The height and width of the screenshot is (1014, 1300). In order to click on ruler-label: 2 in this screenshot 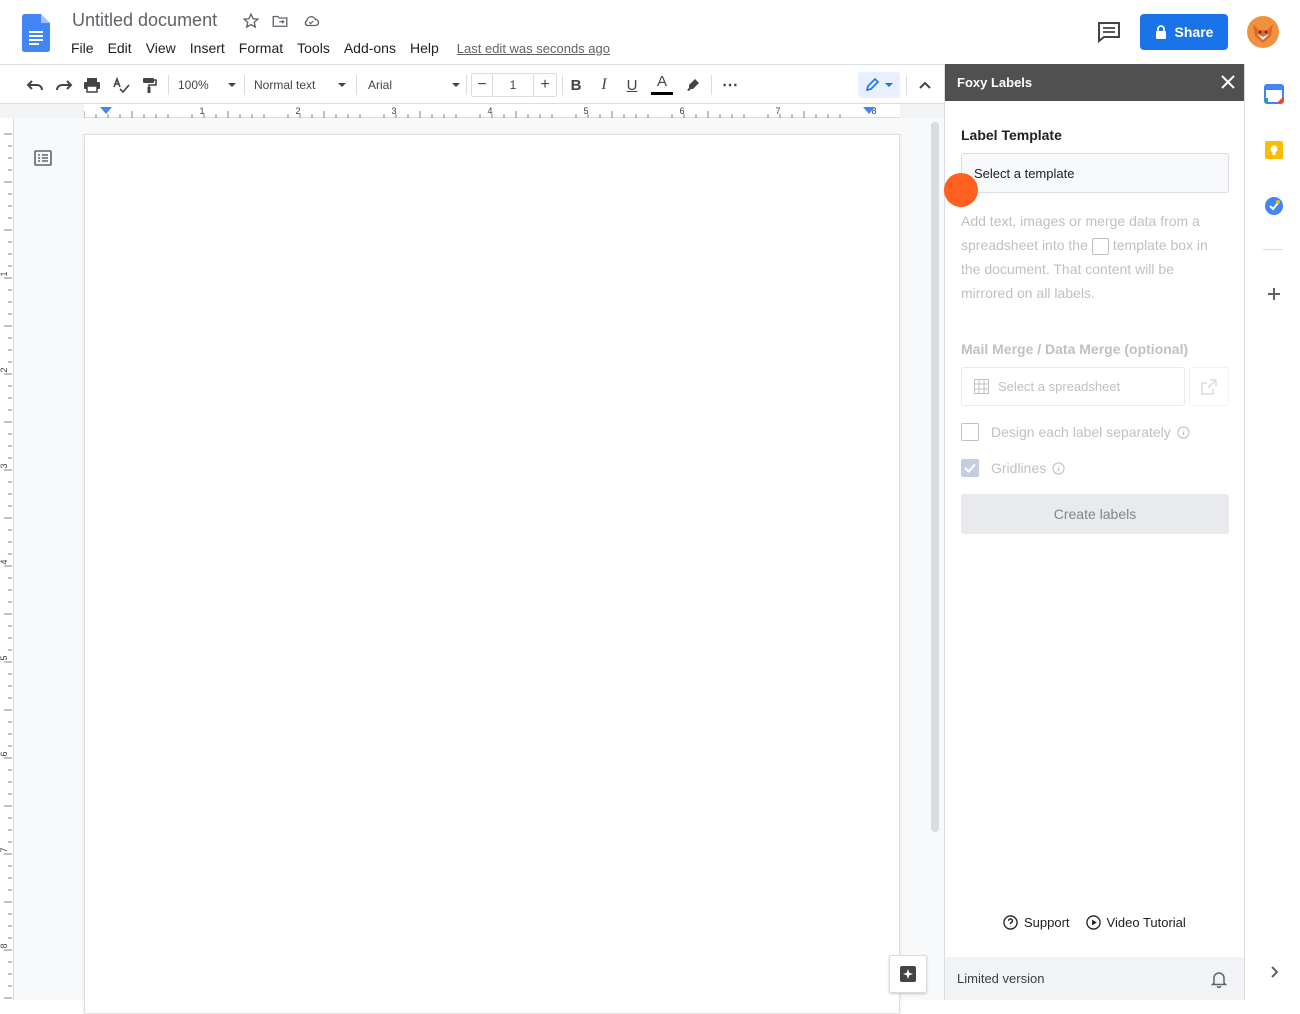, I will do `click(4, 369)`.